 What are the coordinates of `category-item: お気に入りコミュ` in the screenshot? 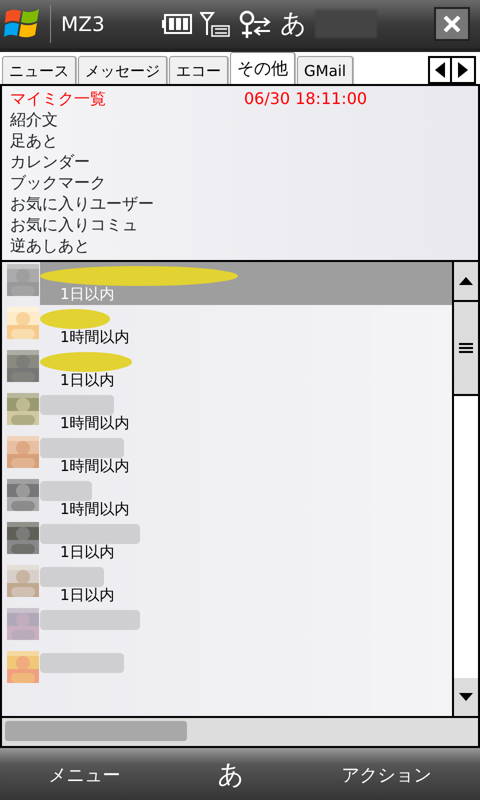 It's located at (74, 224).